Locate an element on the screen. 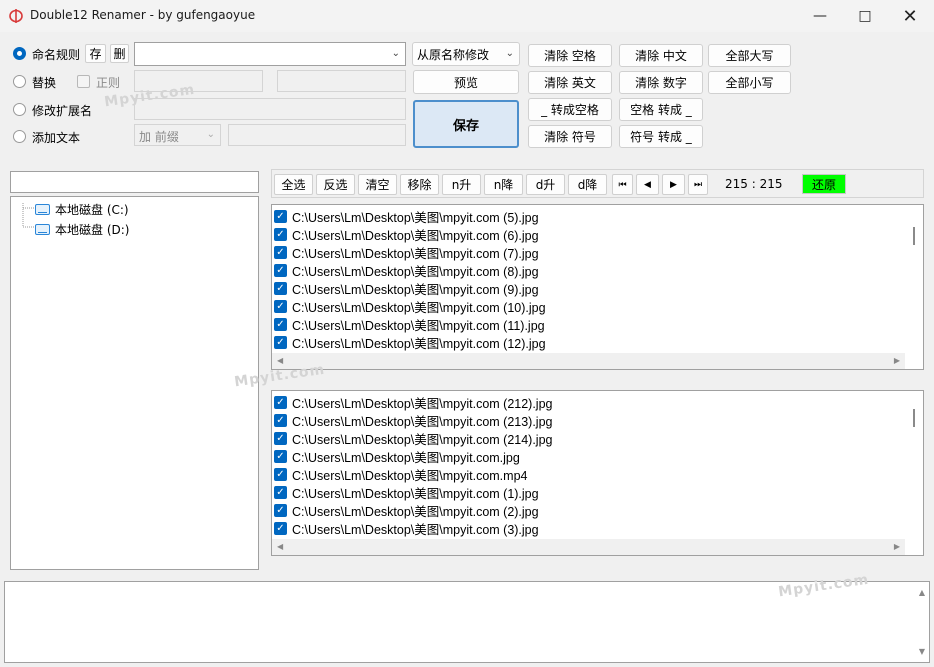  list-item: ✓ C:\Users\Lm\Desktop\美图\mpyit.com.jpg is located at coordinates (397, 456).